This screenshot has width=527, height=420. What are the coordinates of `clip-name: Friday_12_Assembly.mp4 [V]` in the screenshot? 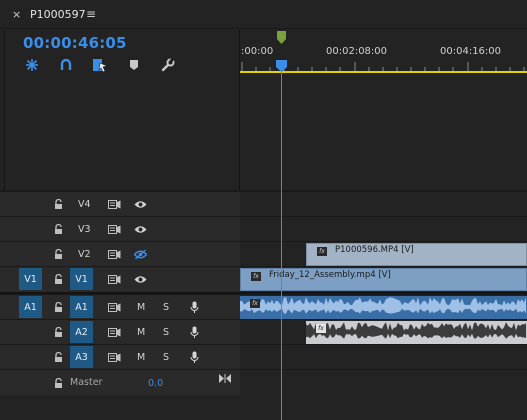 It's located at (330, 275).